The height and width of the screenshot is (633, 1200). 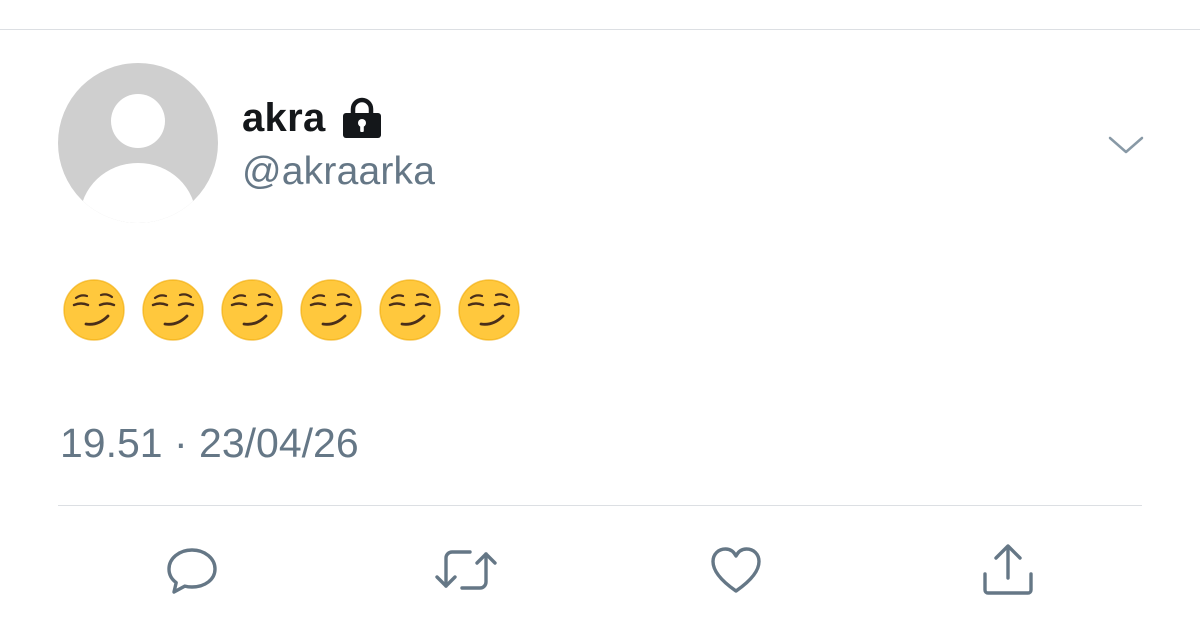 What do you see at coordinates (138, 121) in the screenshot?
I see `avatar-head-shape` at bounding box center [138, 121].